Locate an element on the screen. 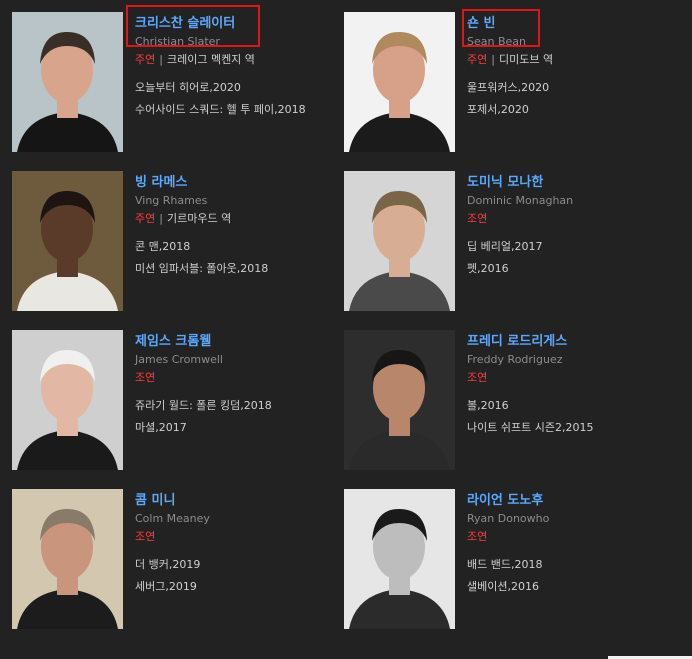  filmography: 더 뱅커,2019 세버그,2019 is located at coordinates (240, 576).